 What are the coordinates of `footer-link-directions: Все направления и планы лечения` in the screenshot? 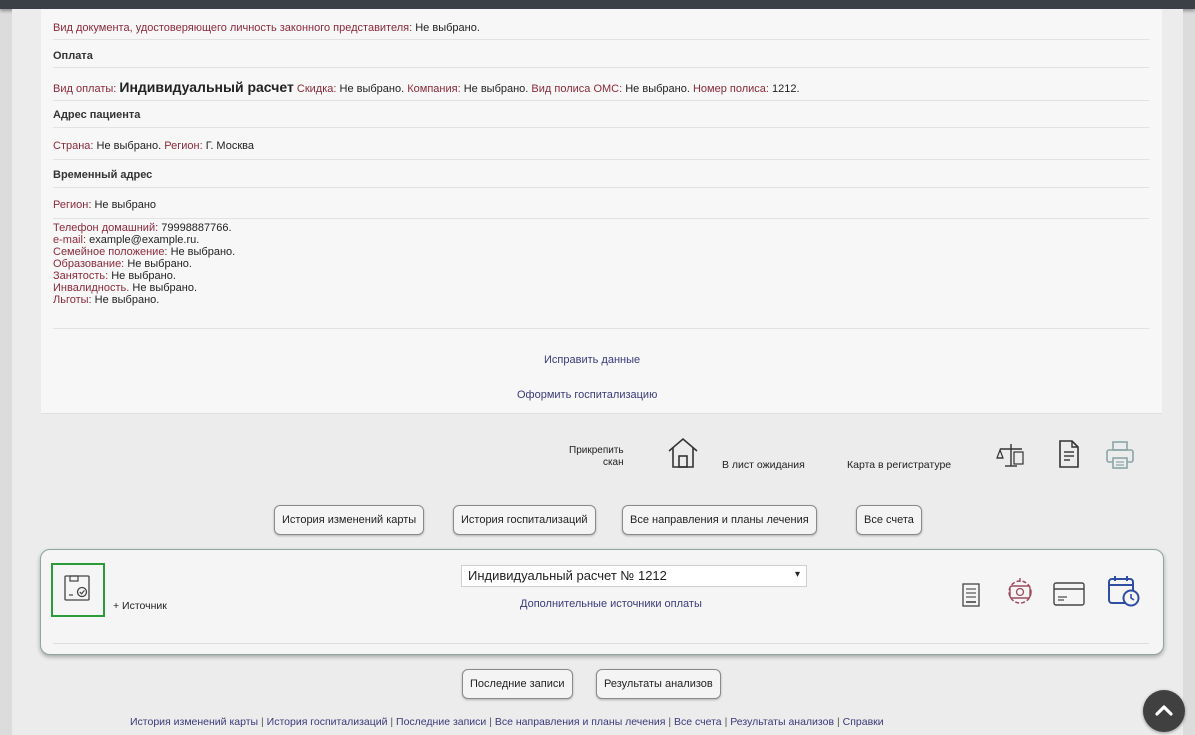 It's located at (580, 722).